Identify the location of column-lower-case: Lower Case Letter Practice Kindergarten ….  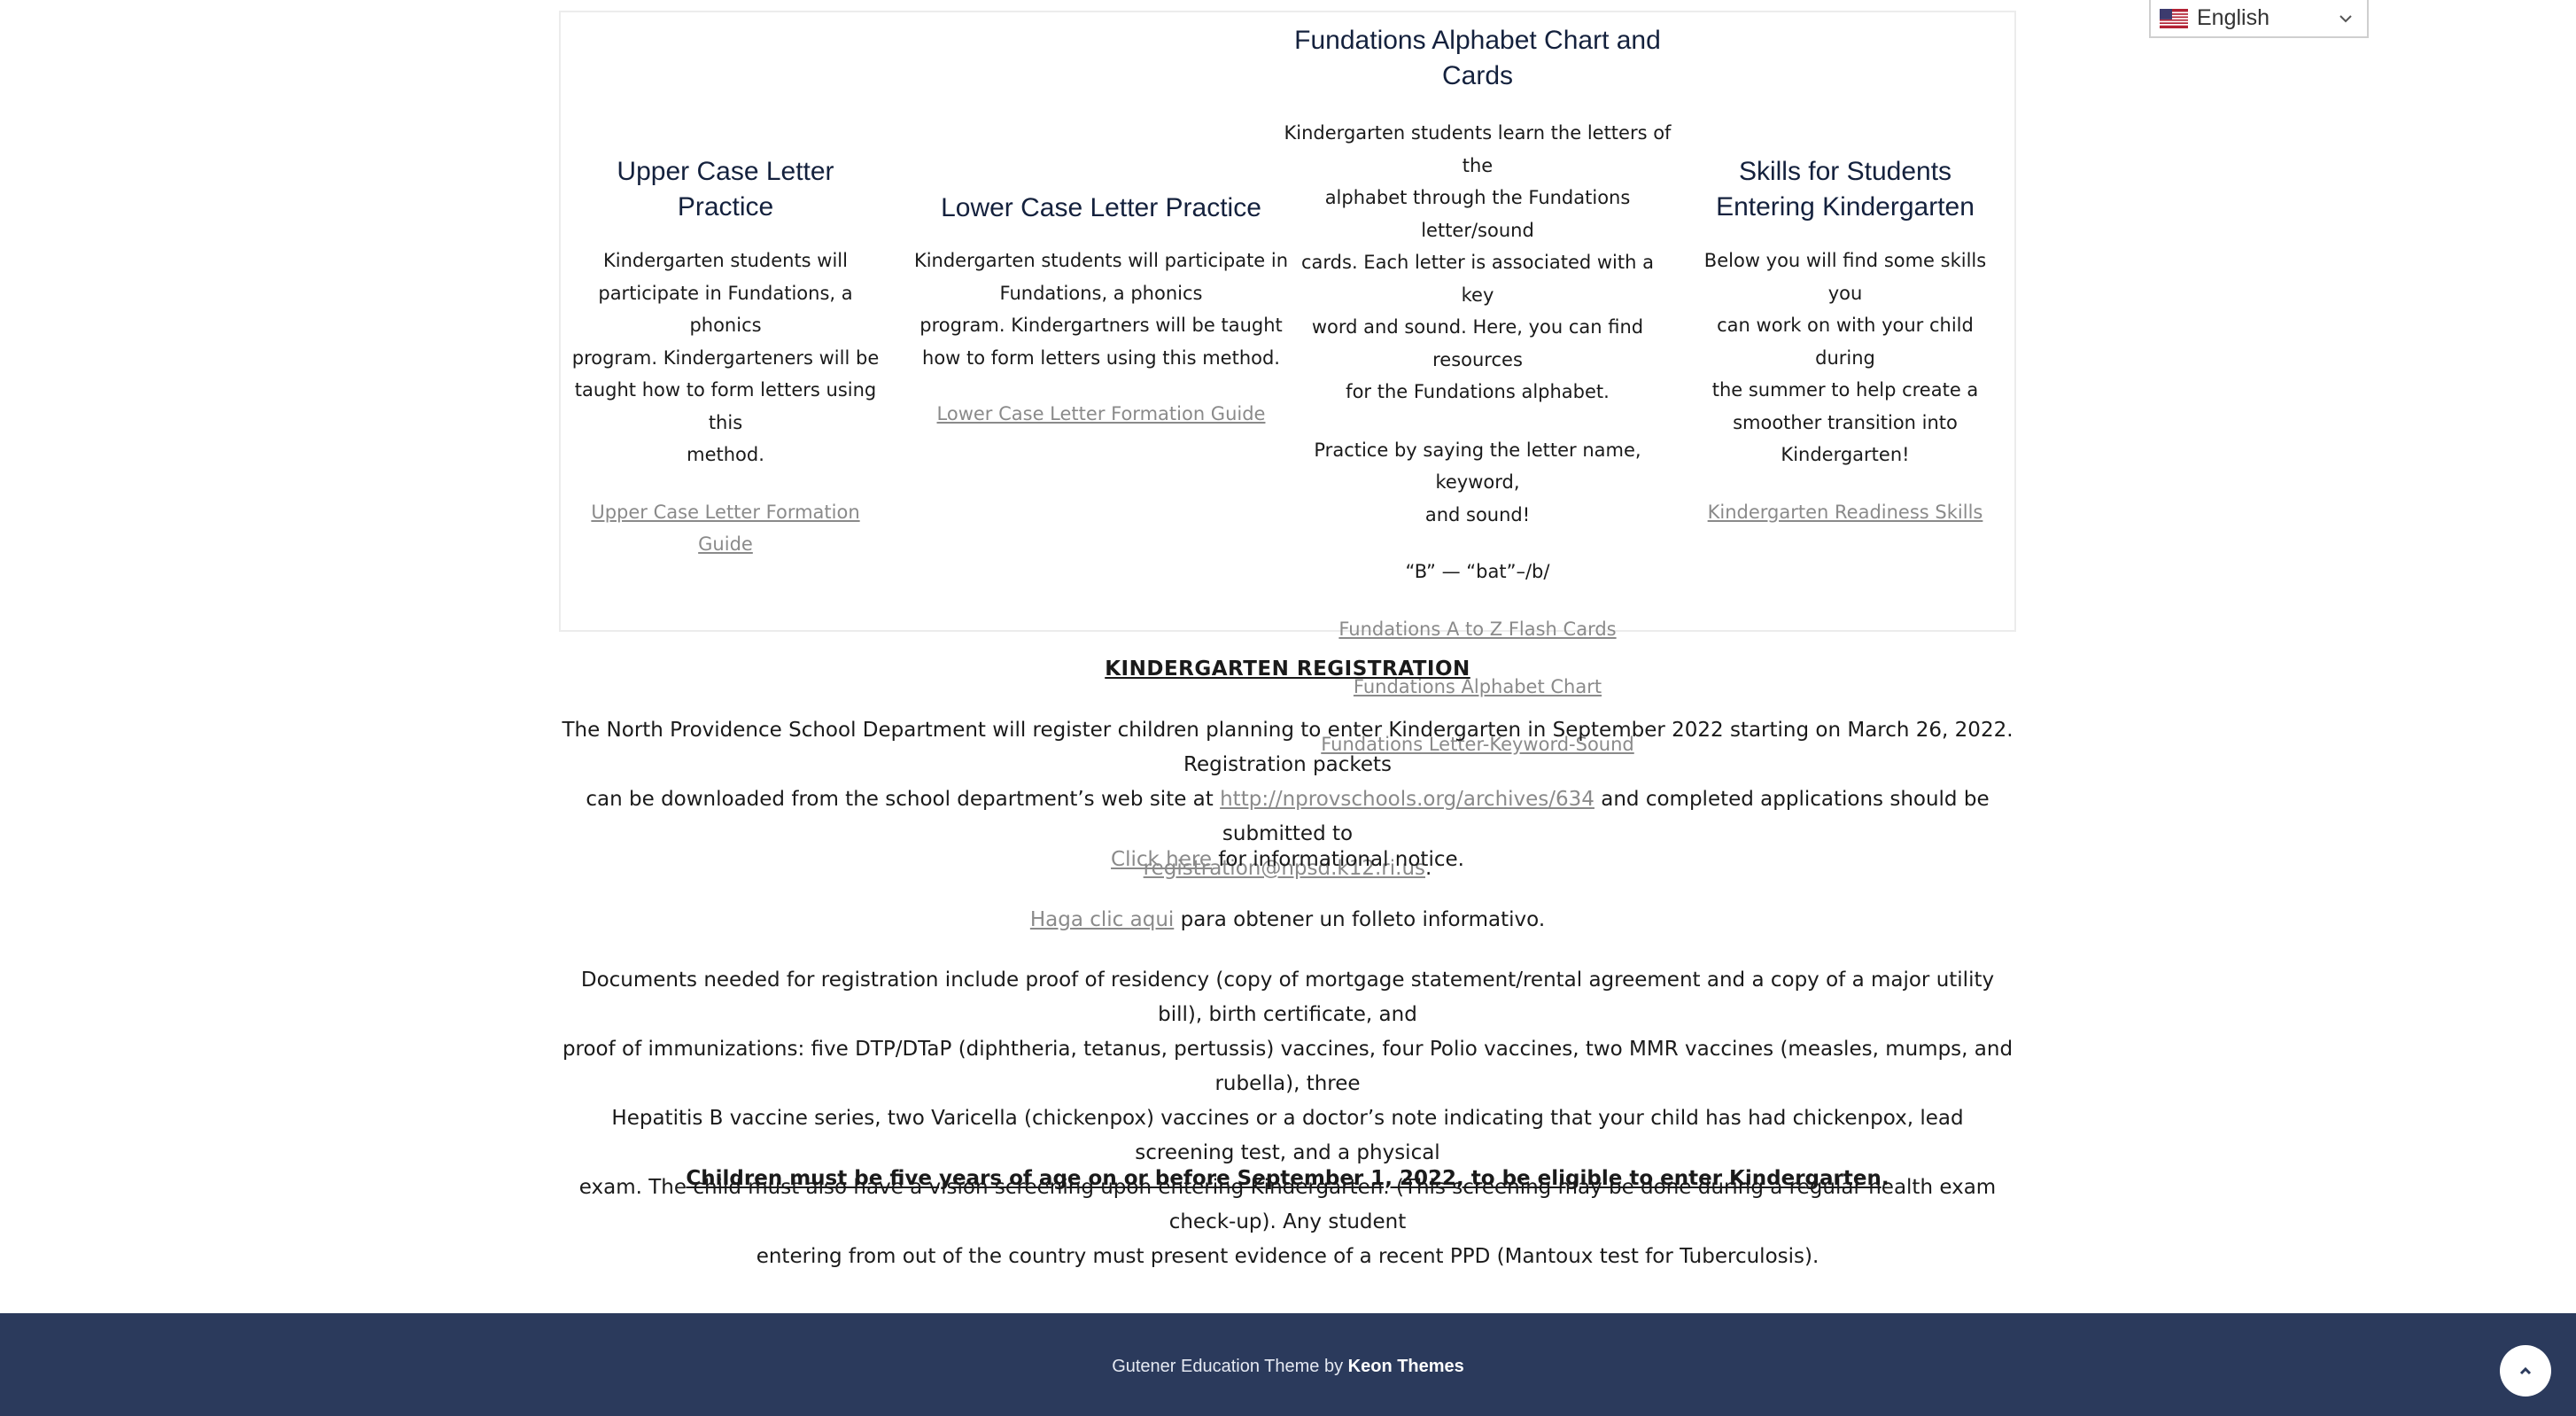
(1101, 310).